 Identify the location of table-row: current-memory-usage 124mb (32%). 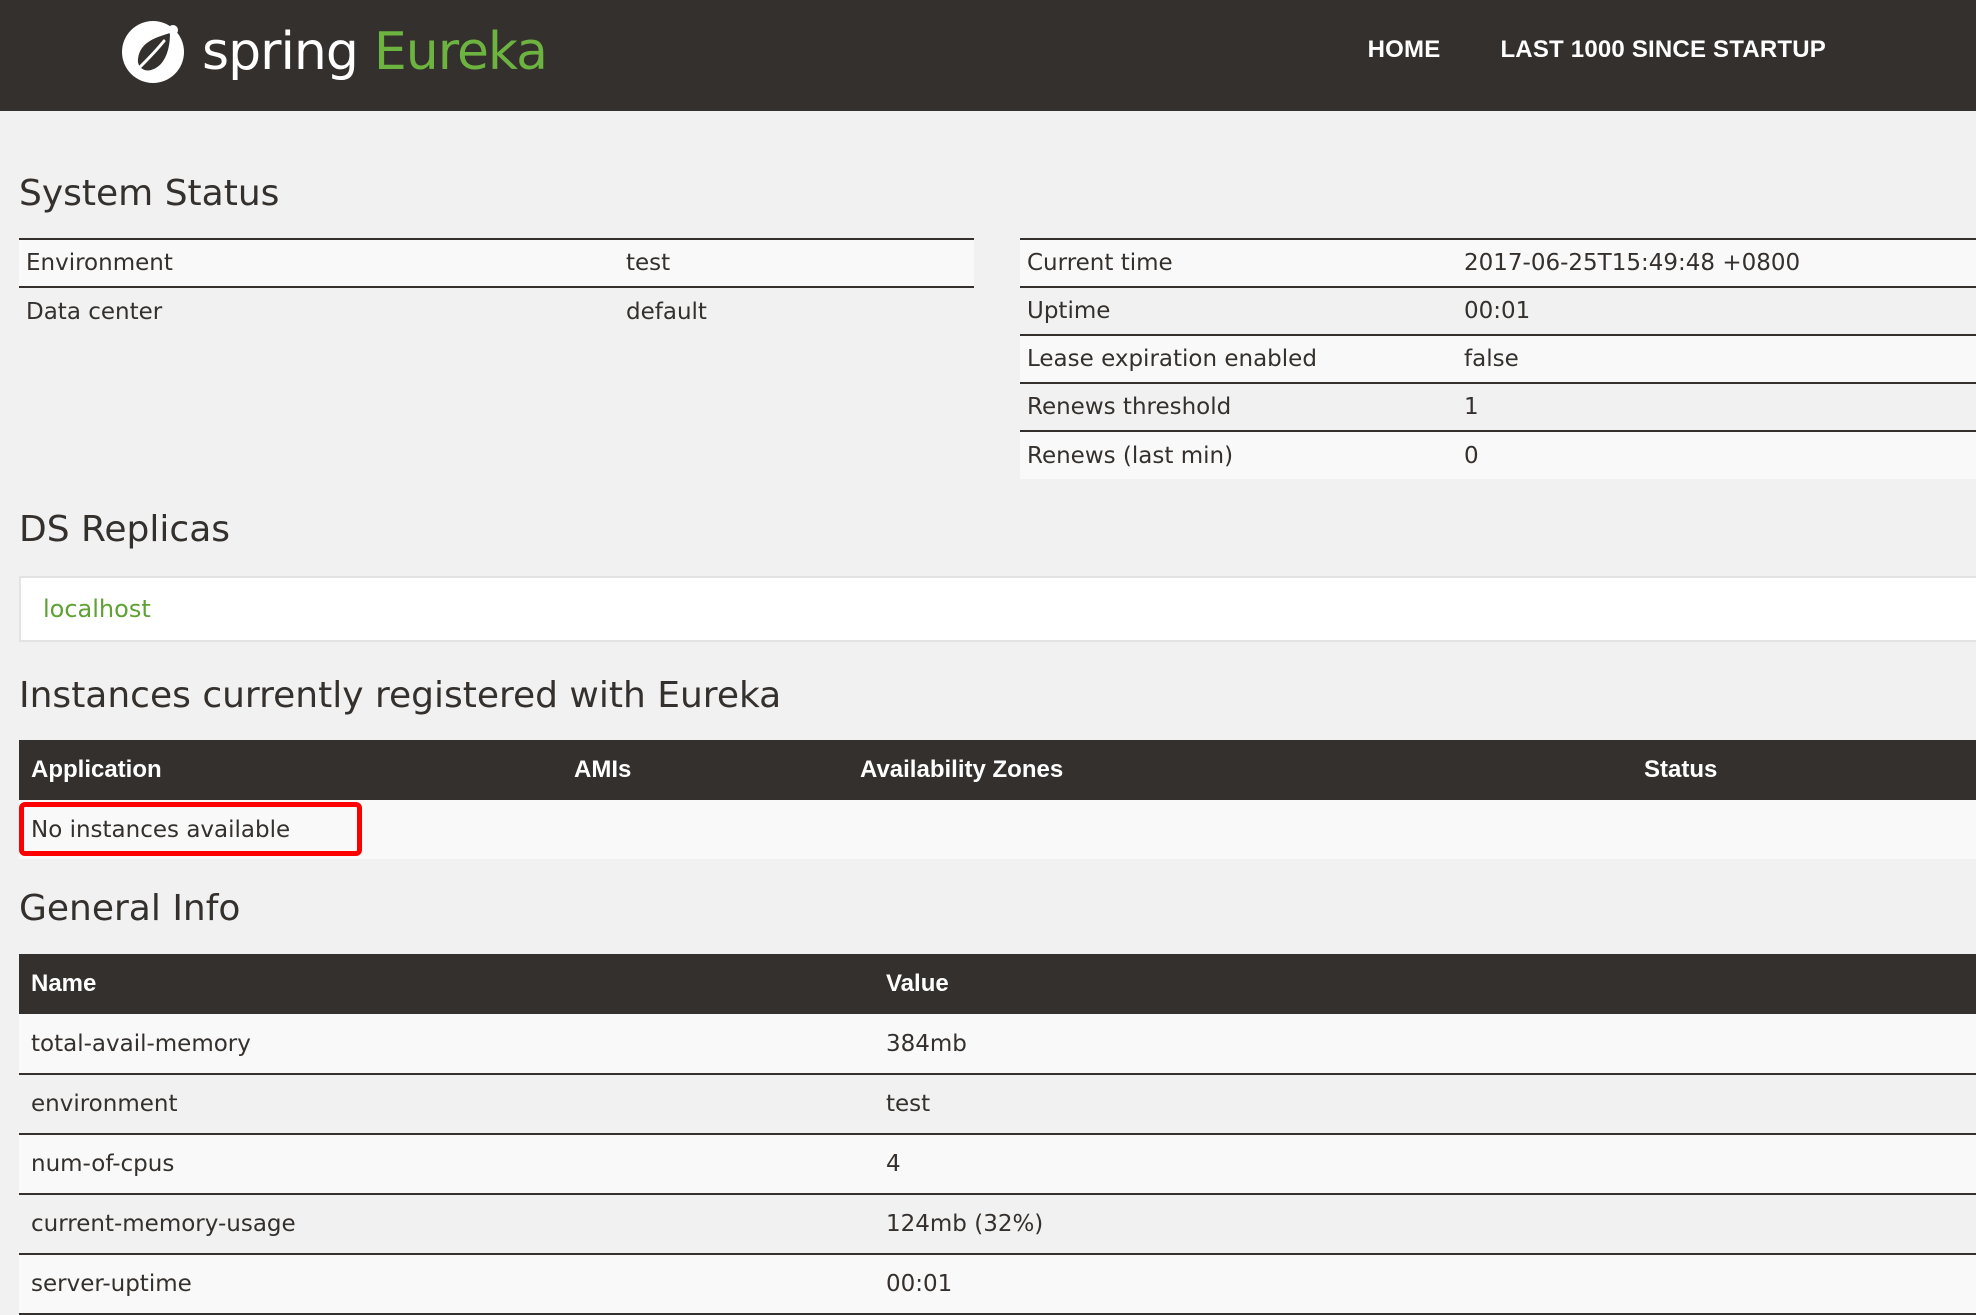
(997, 1224).